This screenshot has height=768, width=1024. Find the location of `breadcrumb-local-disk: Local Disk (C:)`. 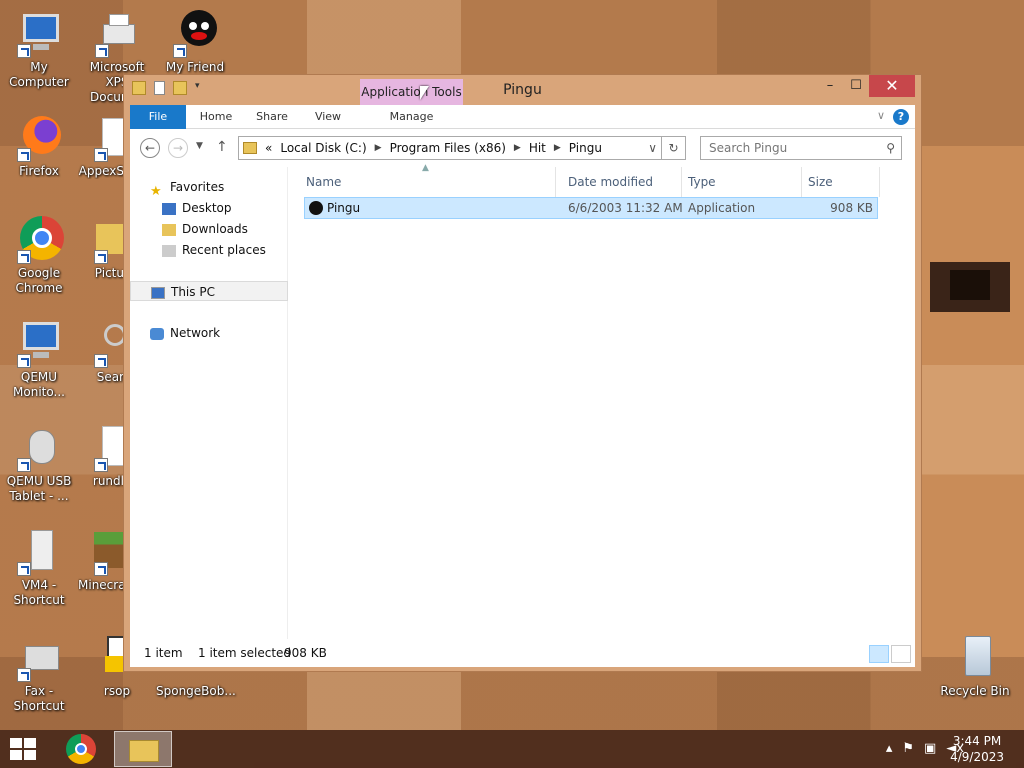

breadcrumb-local-disk: Local Disk (C:) is located at coordinates (323, 148).